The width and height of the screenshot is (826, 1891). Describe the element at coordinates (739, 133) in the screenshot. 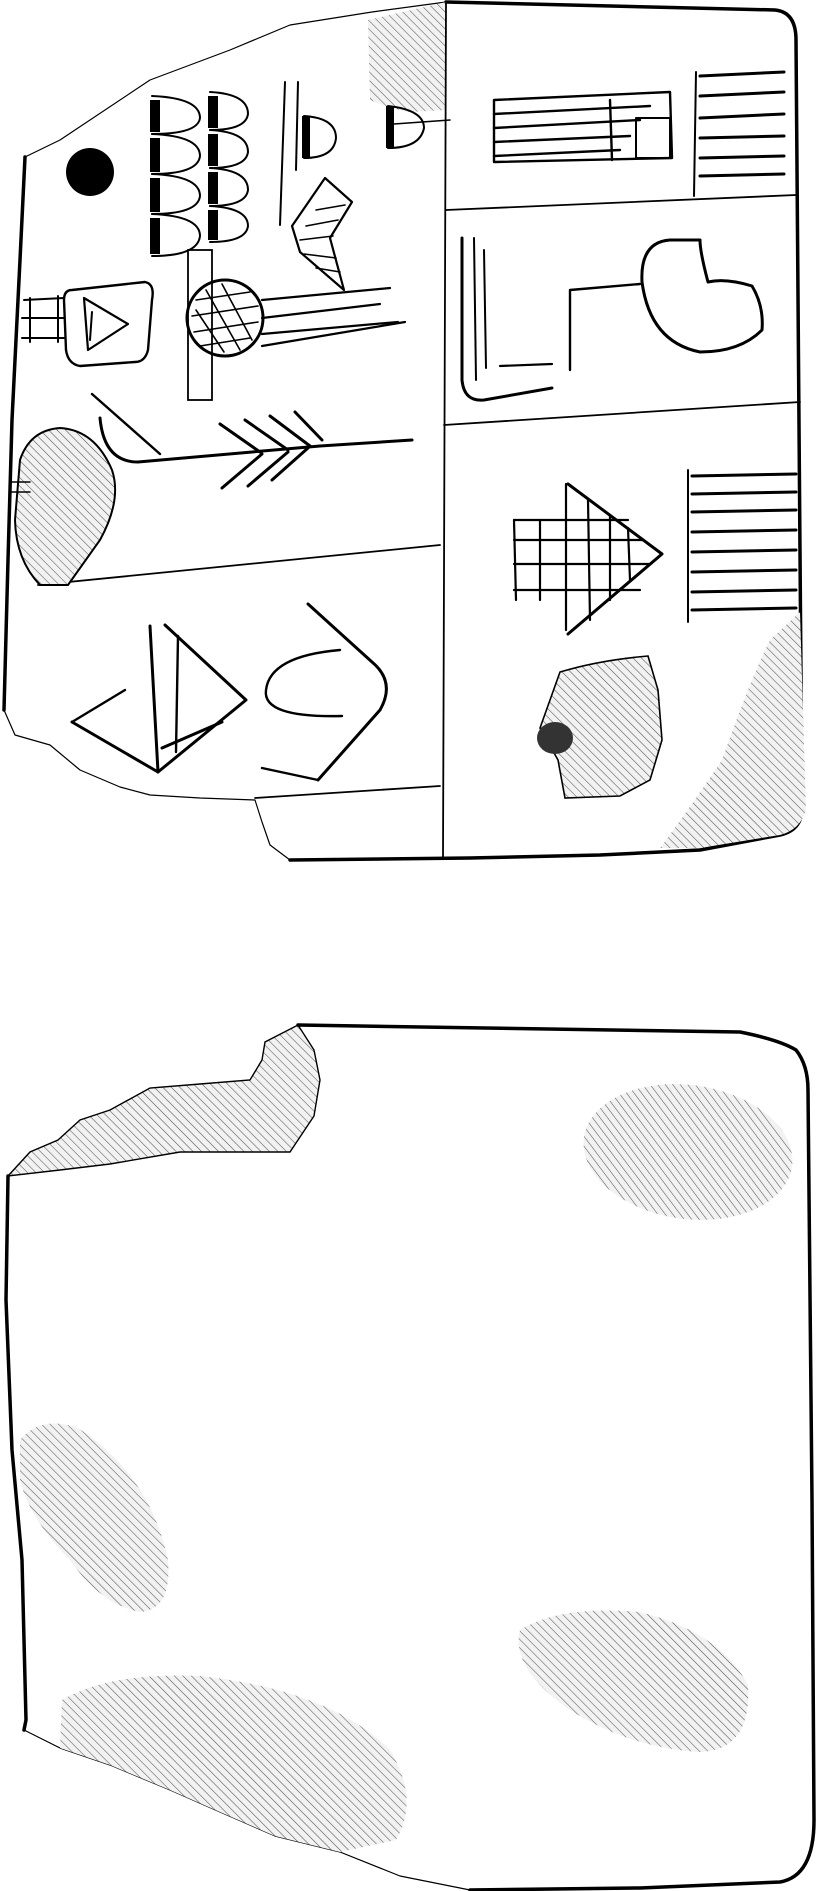

I see `numeral-lines-icon` at that location.